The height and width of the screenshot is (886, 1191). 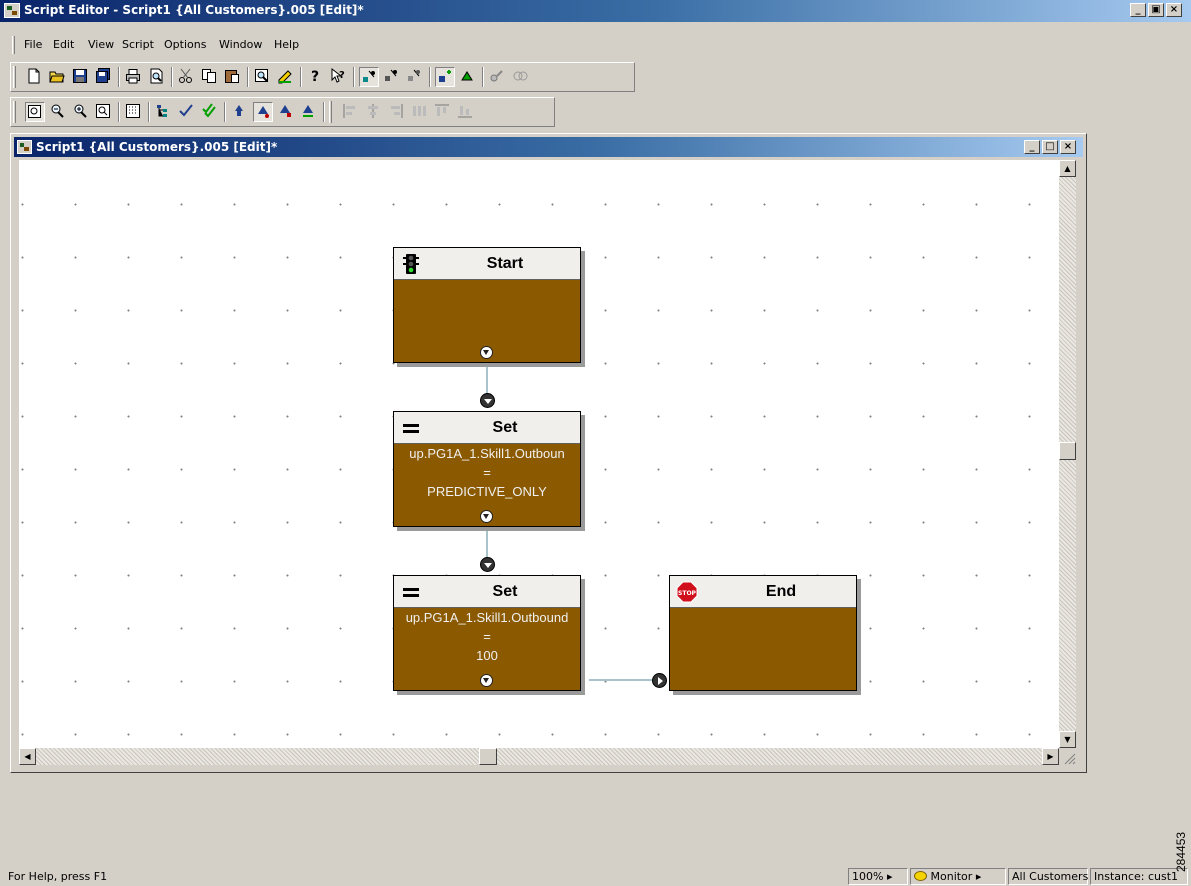 I want to click on set1-value: PREDICTIVE_ONLY, so click(x=487, y=491).